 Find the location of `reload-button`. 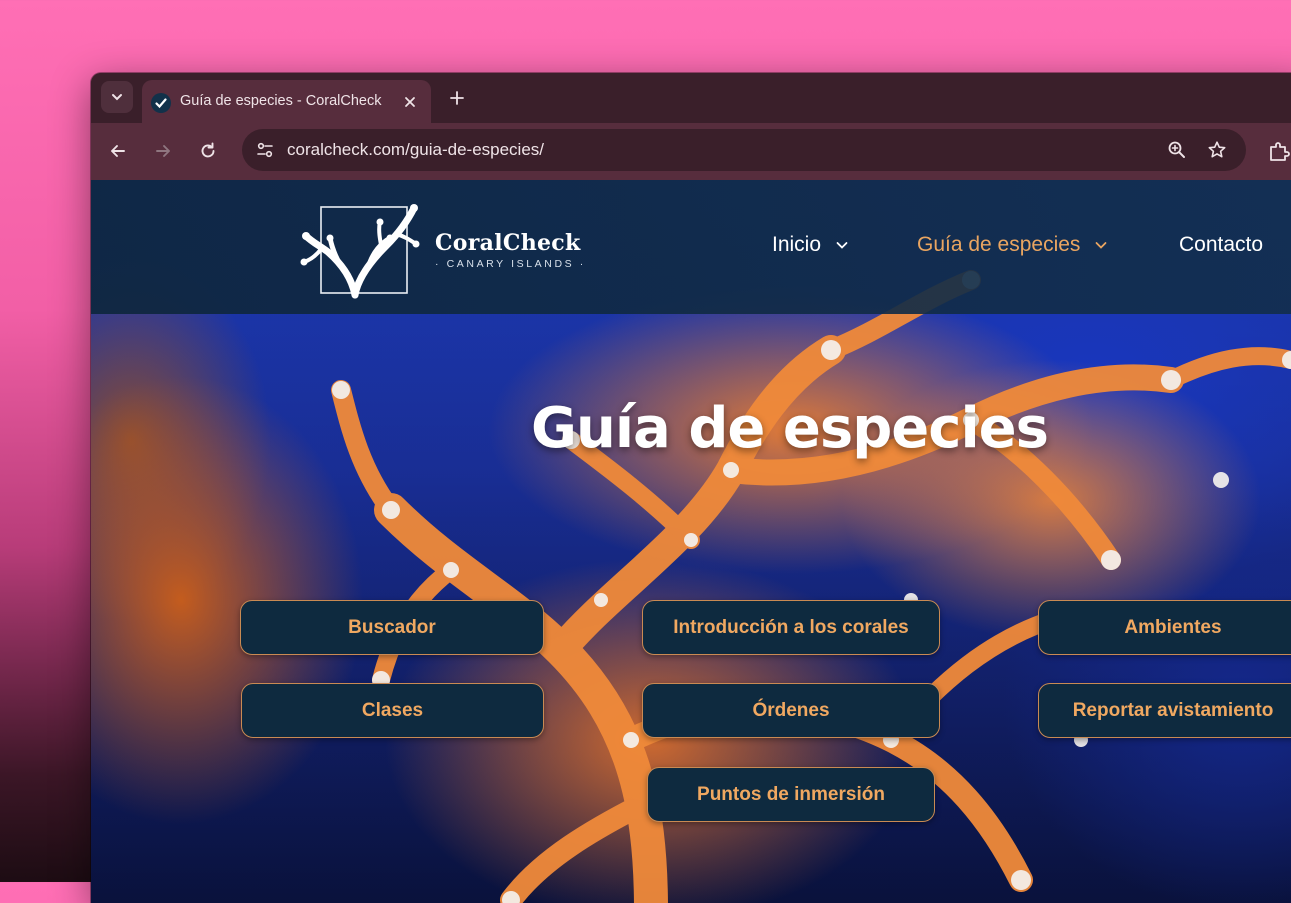

reload-button is located at coordinates (208, 151).